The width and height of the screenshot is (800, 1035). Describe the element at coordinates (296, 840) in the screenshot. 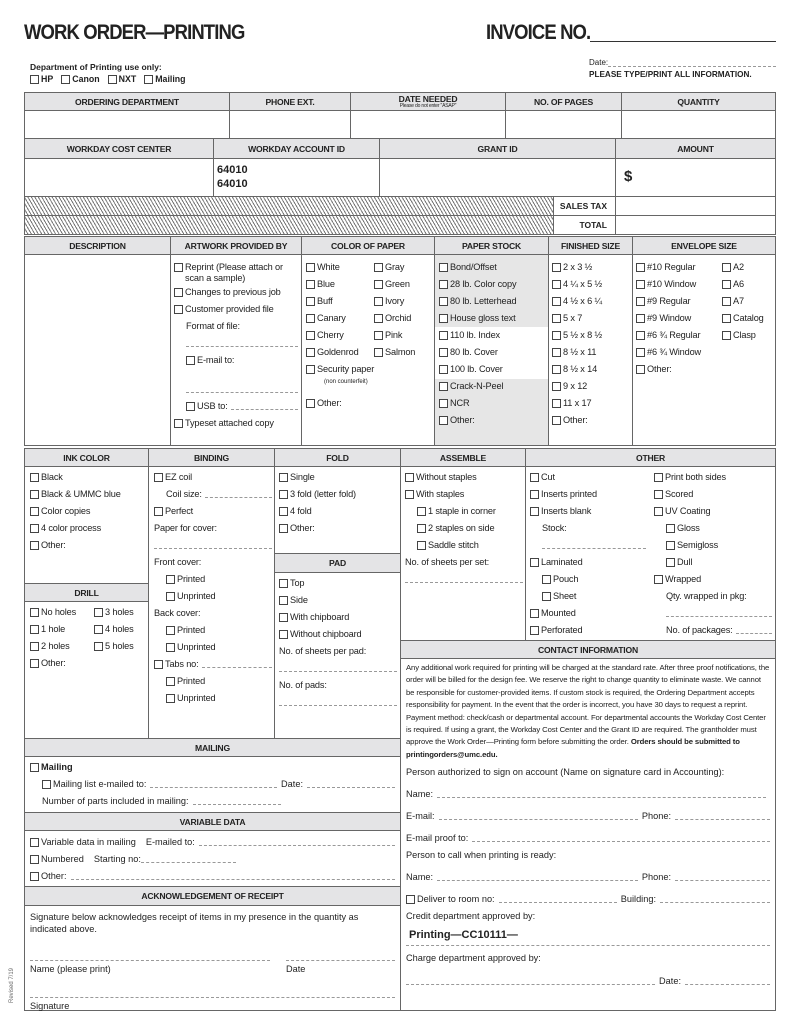

I see `variable-email-field` at that location.